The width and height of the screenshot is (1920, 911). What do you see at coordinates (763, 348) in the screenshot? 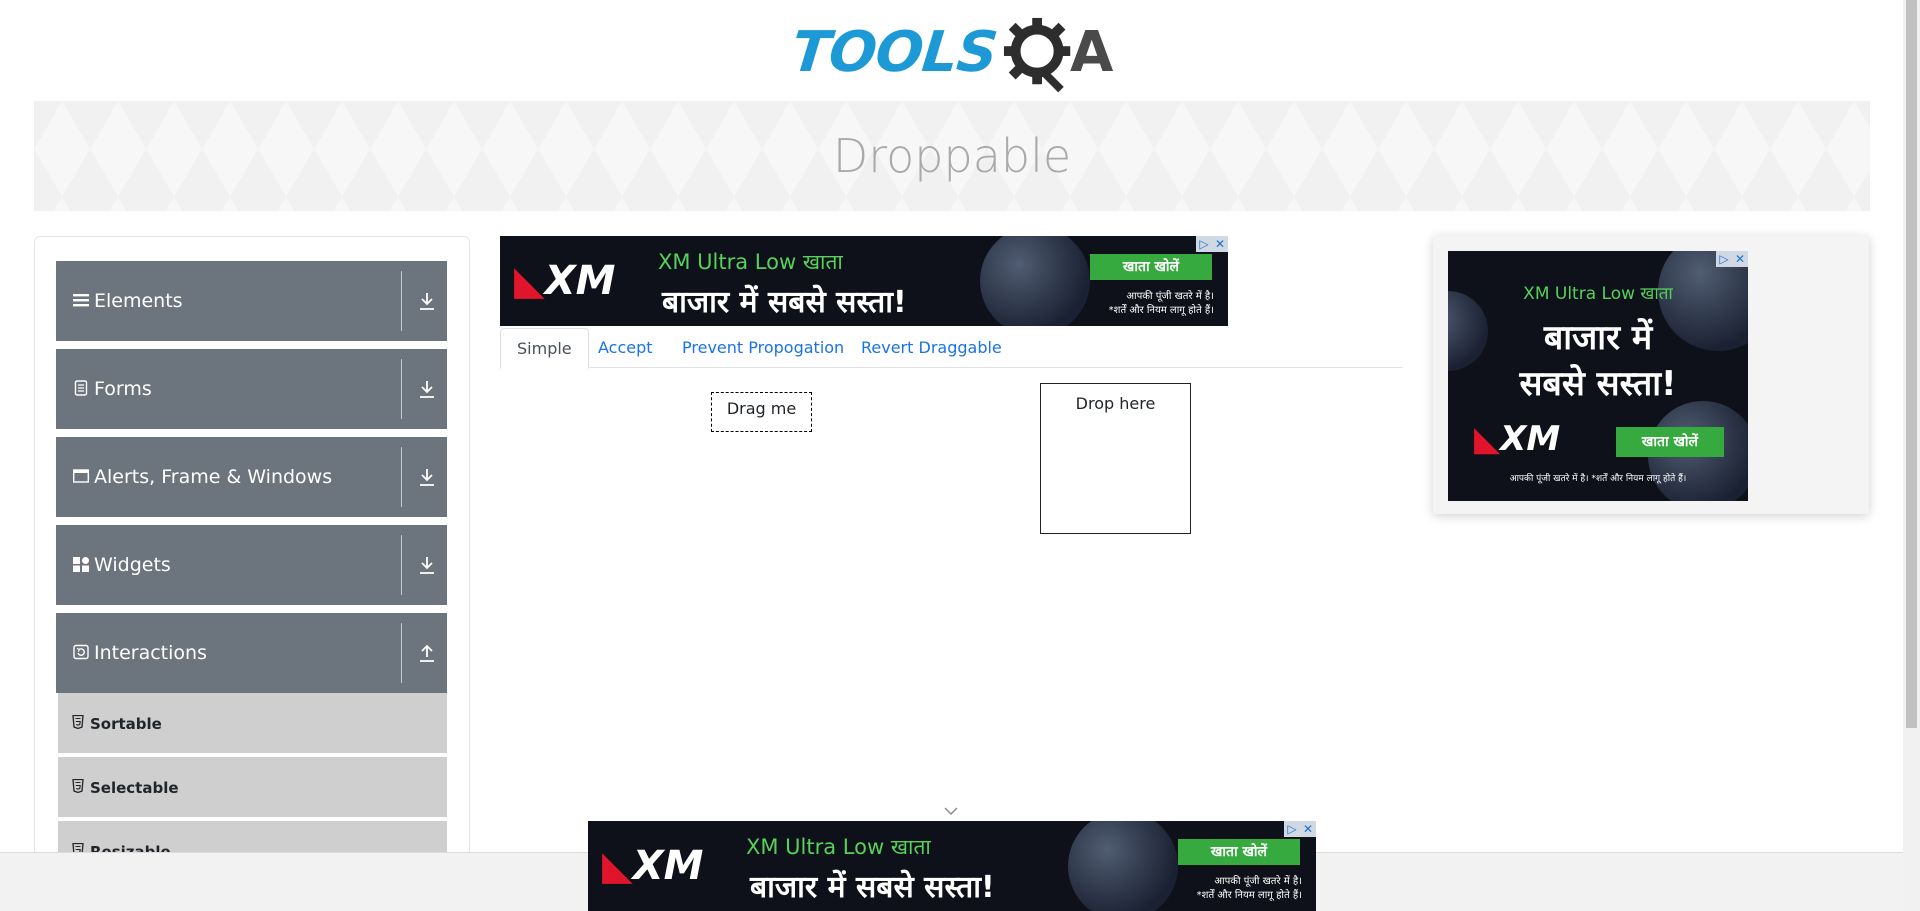
I see `tab-prevent-propogation: Prevent Propogation` at bounding box center [763, 348].